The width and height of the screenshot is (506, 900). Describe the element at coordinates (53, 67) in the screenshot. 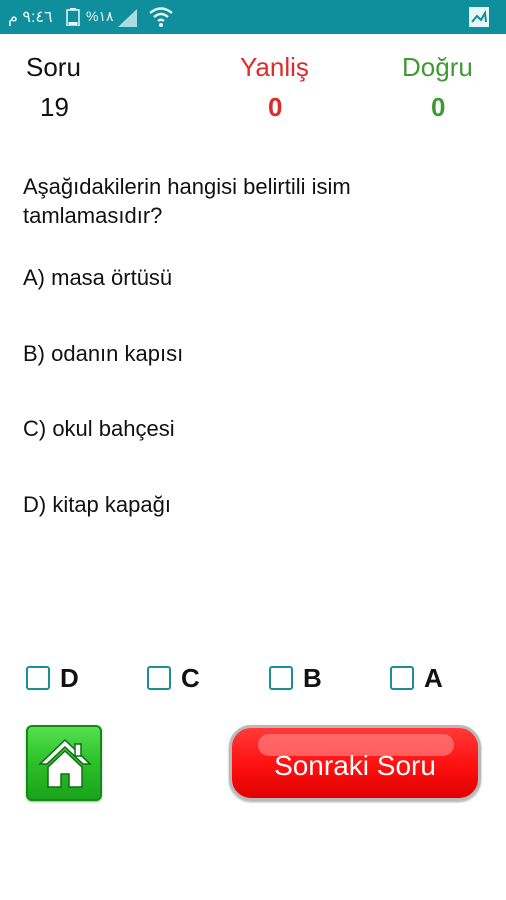

I see `question-count-label: Soru` at that location.